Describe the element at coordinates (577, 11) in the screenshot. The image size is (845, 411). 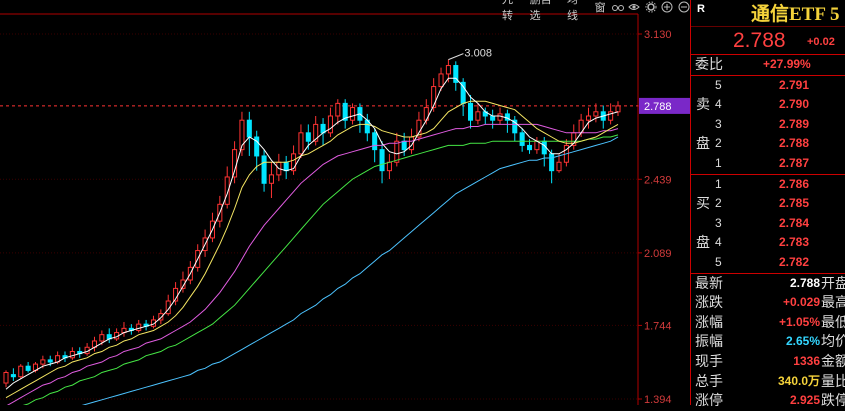
I see `moving-average-button: 均线` at that location.